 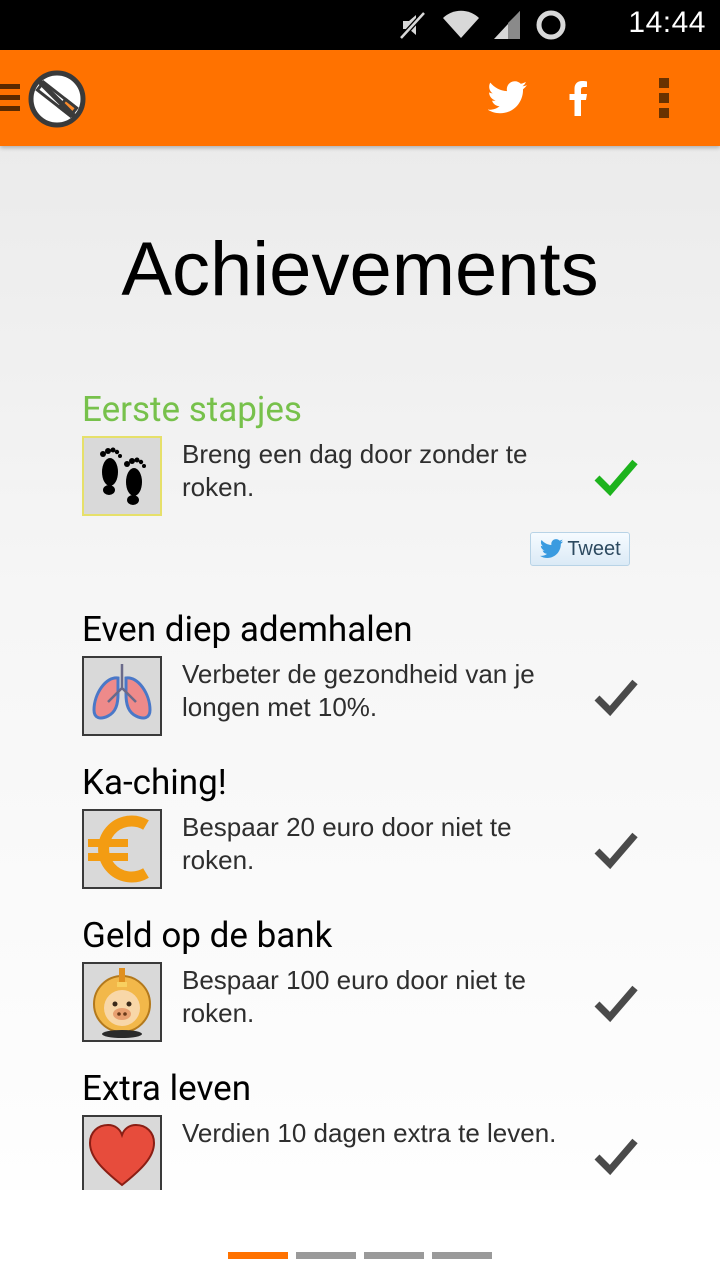 I want to click on drawer-indicator-icon, so click(x=10, y=98).